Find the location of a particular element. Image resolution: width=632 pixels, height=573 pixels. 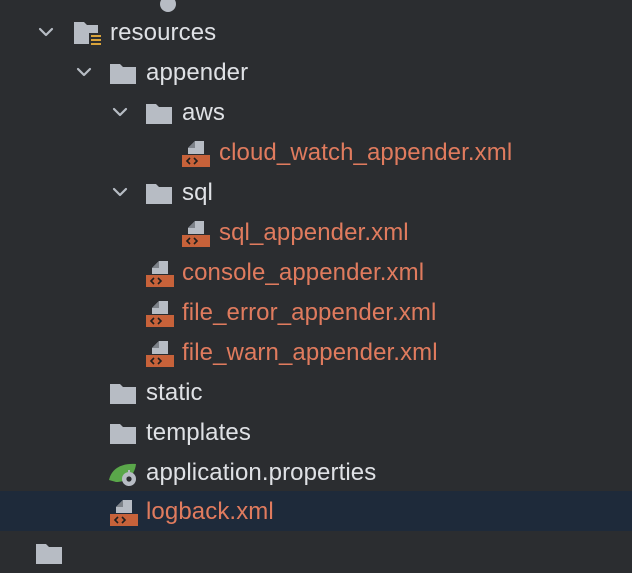

tree-item-console-appender: console_appender.xml is located at coordinates (316, 272).